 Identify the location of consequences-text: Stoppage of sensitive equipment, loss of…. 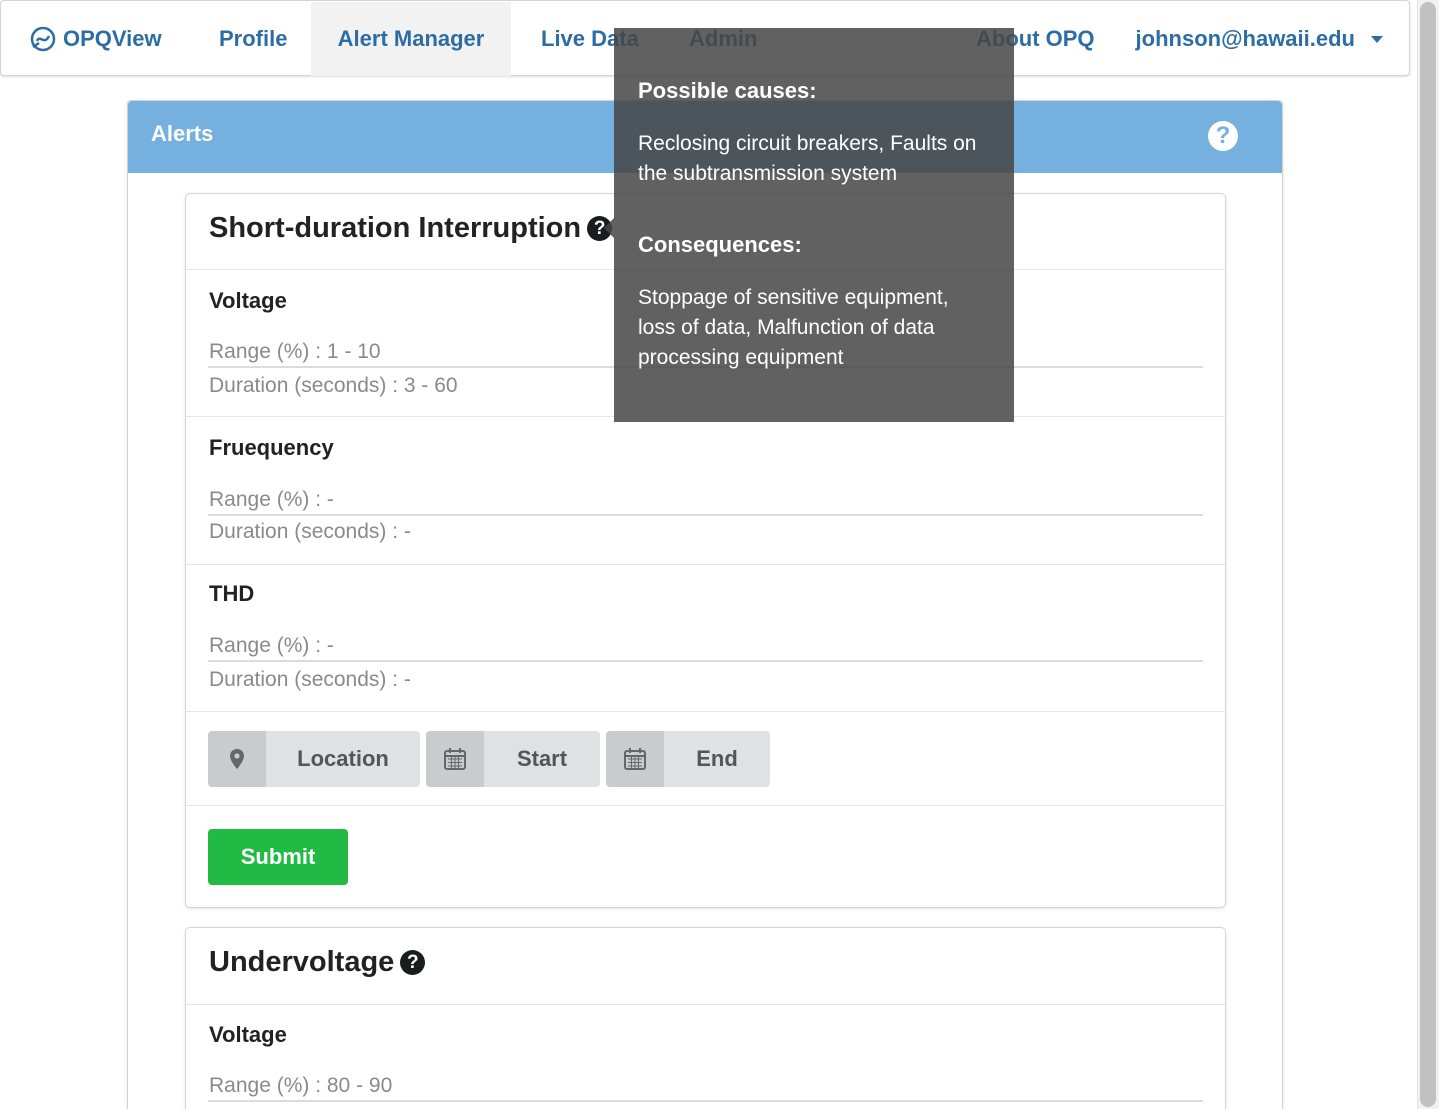
(793, 327).